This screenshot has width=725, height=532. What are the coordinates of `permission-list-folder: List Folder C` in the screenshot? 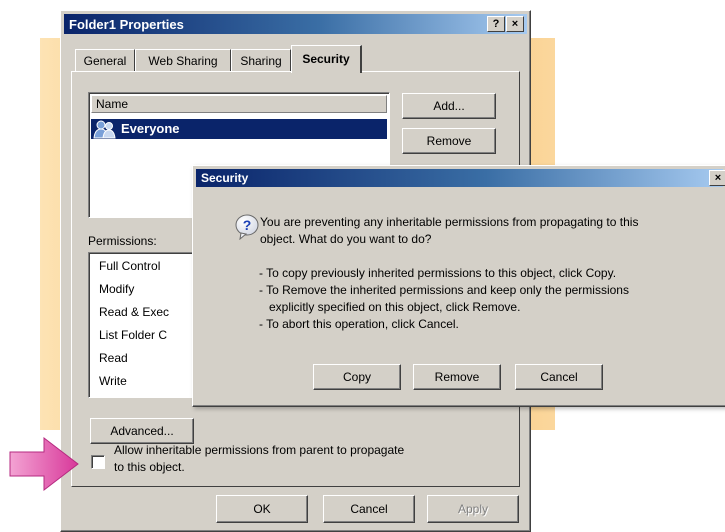 It's located at (133, 335).